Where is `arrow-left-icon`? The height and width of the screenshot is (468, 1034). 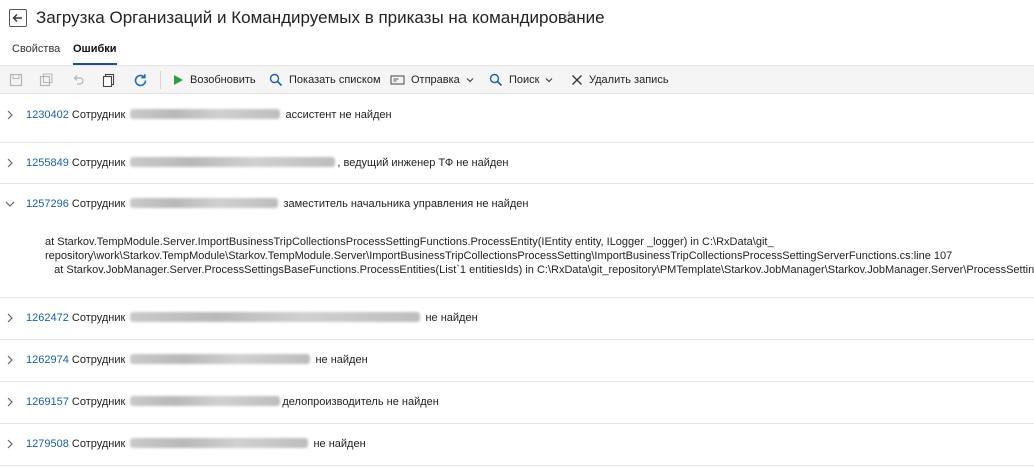
arrow-left-icon is located at coordinates (17, 18).